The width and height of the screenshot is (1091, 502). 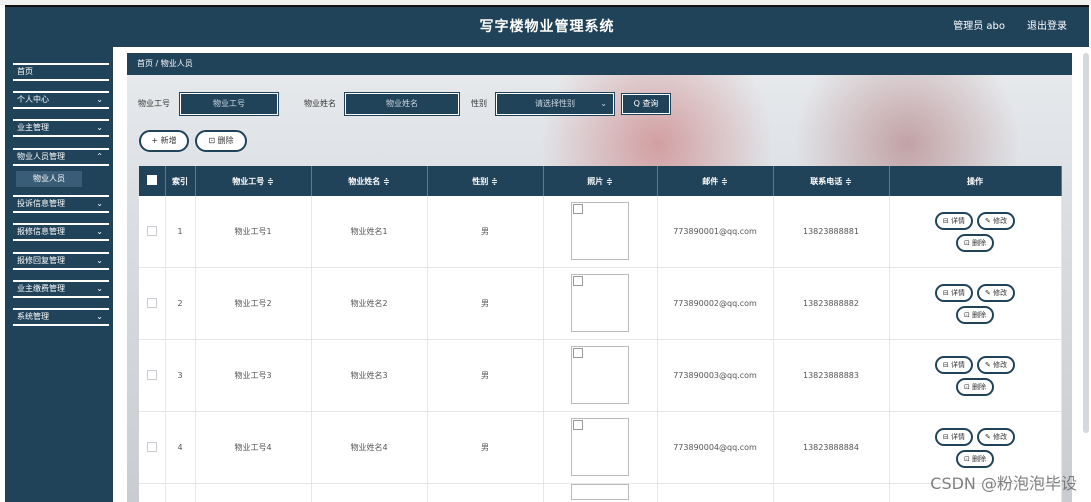 What do you see at coordinates (253, 181) in the screenshot?
I see `column-header-job-no: 物业工号 ≑` at bounding box center [253, 181].